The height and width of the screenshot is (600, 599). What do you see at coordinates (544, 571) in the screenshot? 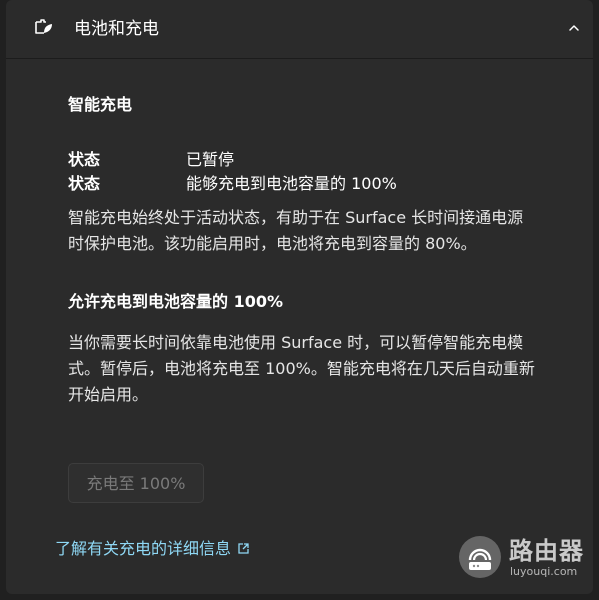
I see `watermark-subtitle: luyouqi.com` at bounding box center [544, 571].